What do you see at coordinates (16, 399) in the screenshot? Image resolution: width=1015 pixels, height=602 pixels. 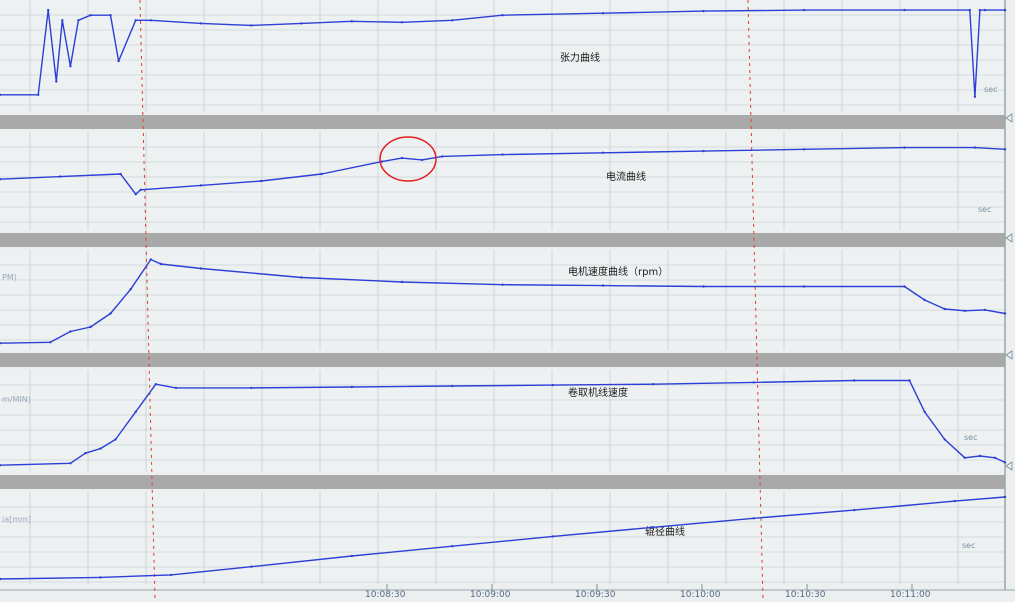 I see `unit-label-line-speed: m/MIN)` at bounding box center [16, 399].